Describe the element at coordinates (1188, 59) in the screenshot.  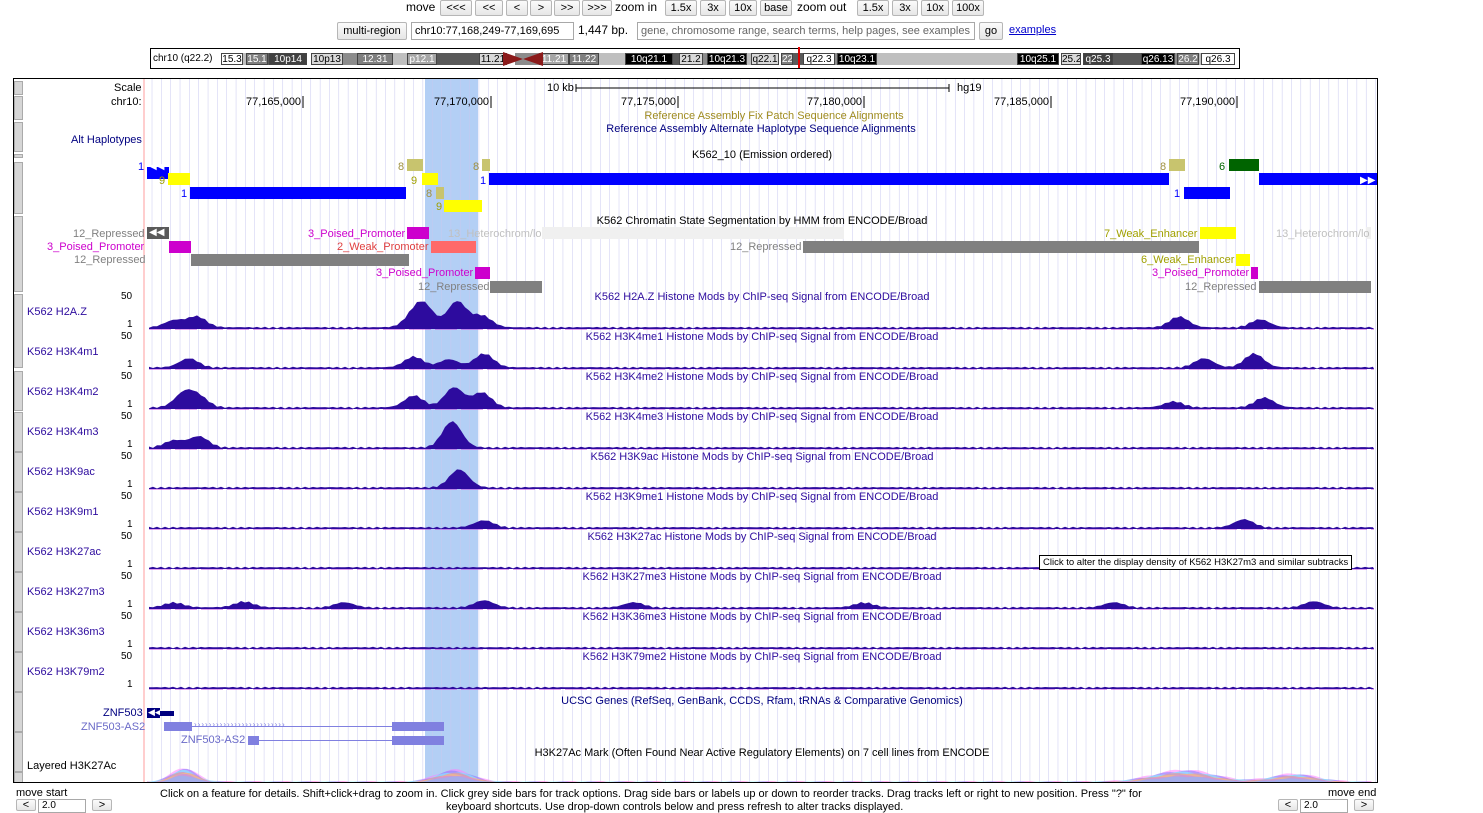
I see `ideogram-band: 26.2` at that location.